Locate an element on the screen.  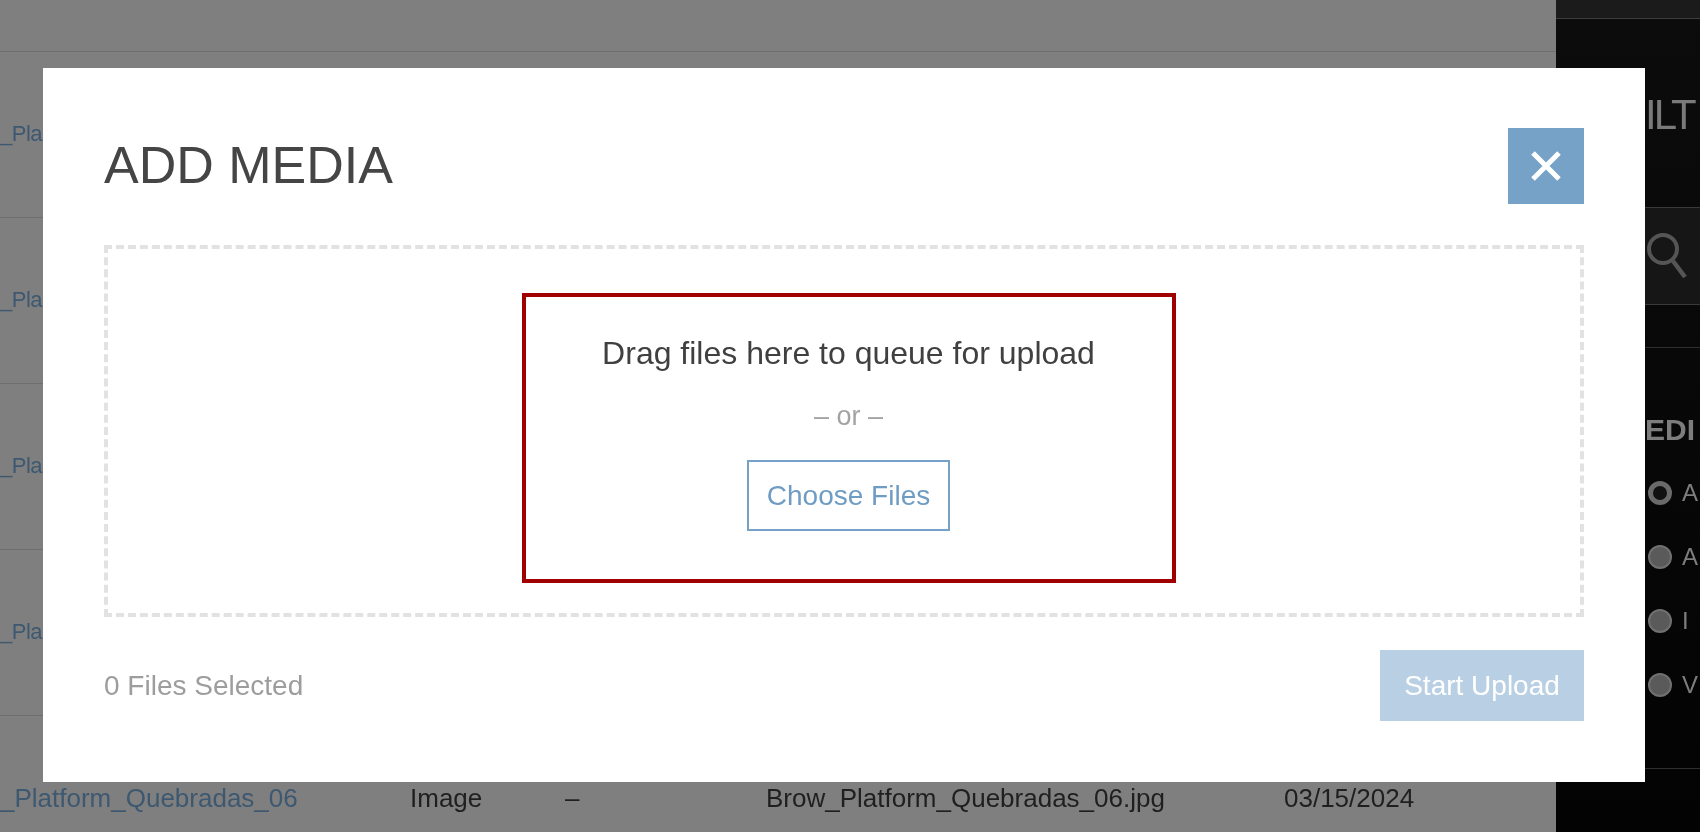
table-cell: Image is located at coordinates (446, 798).